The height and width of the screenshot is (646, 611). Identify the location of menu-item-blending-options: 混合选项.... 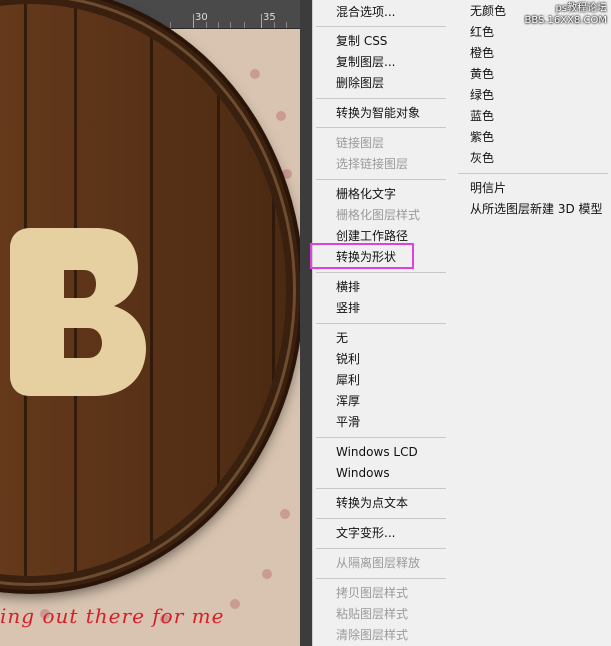
(365, 12).